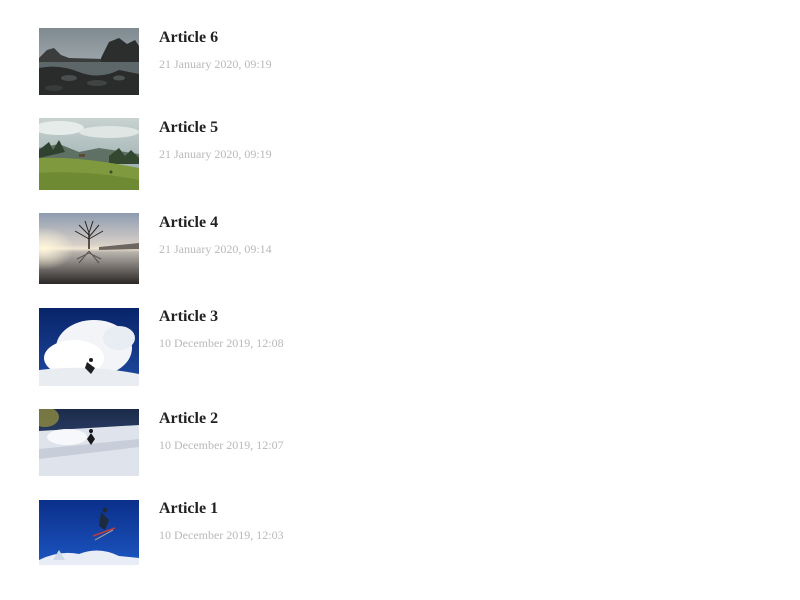  I want to click on article-date: 21 January 2020, 09:14, so click(215, 249).